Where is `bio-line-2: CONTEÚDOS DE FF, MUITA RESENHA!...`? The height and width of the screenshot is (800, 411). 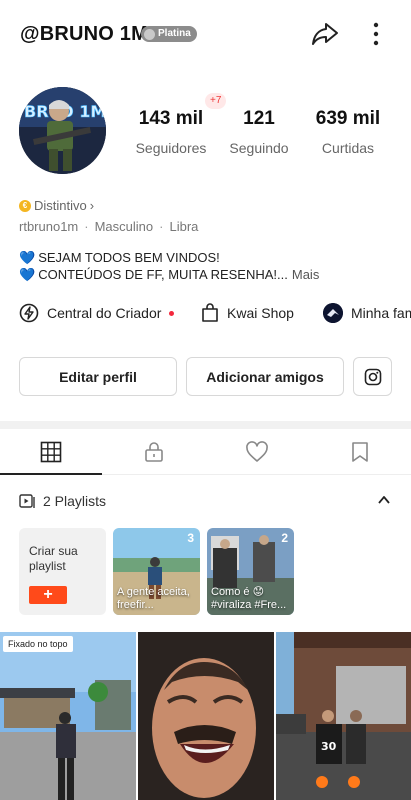 bio-line-2: CONTEÚDOS DE FF, MUITA RESENHA!... is located at coordinates (163, 274).